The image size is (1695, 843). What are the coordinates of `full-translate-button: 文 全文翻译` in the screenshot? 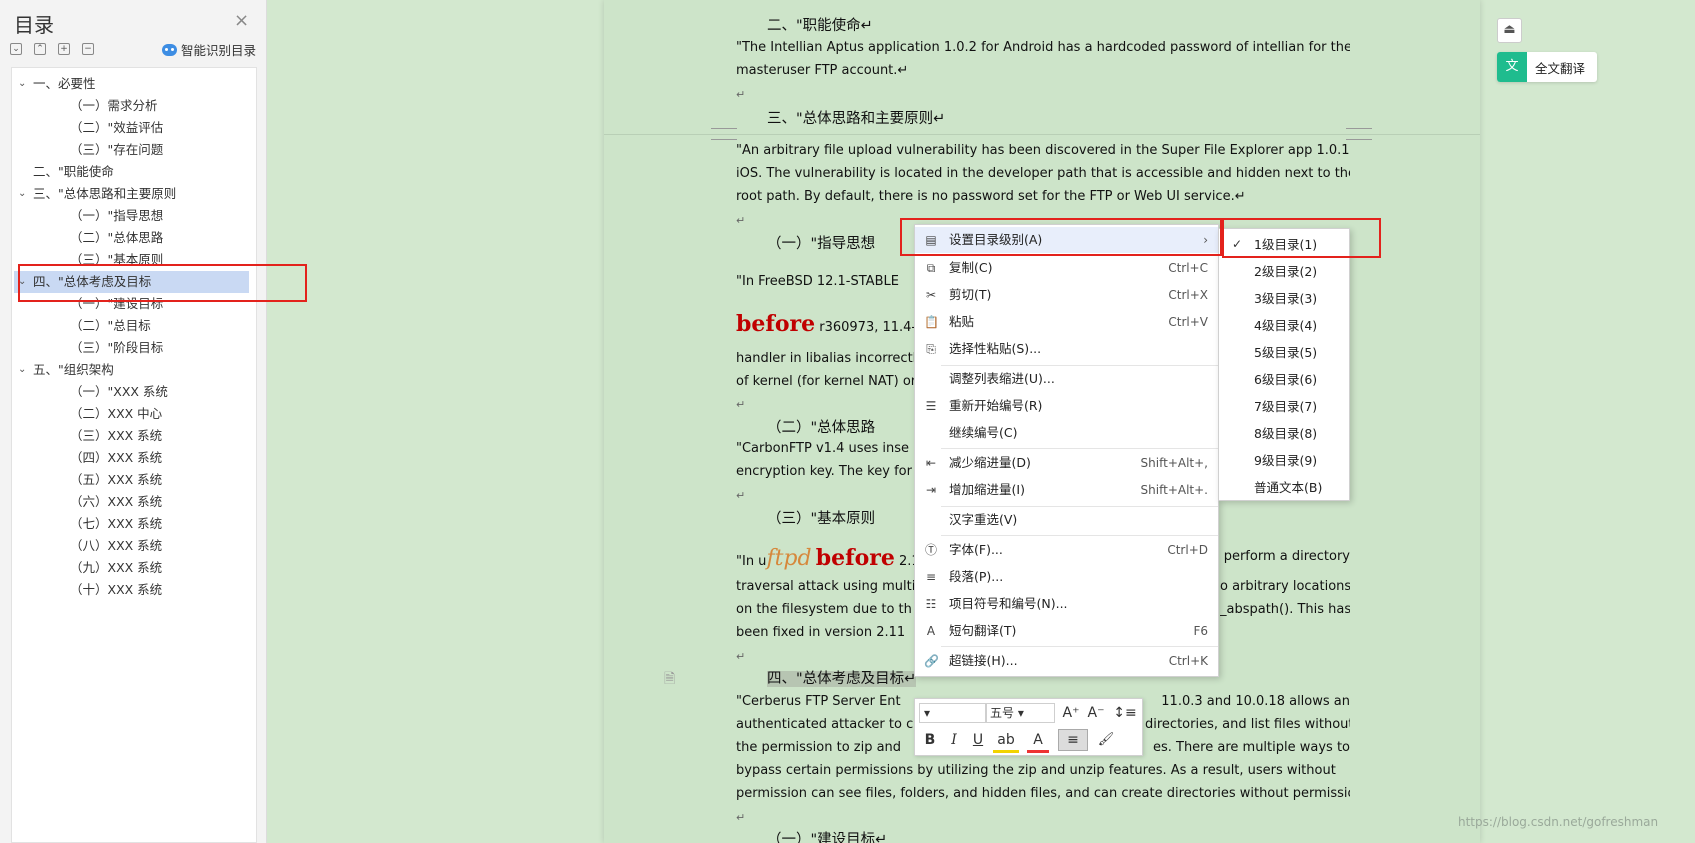 It's located at (1547, 67).